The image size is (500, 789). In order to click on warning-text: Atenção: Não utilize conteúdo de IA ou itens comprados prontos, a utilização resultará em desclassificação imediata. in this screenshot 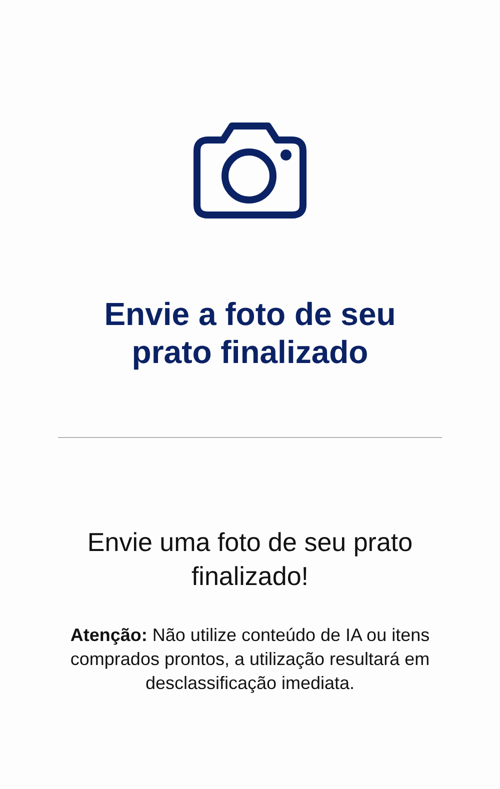, I will do `click(250, 659)`.